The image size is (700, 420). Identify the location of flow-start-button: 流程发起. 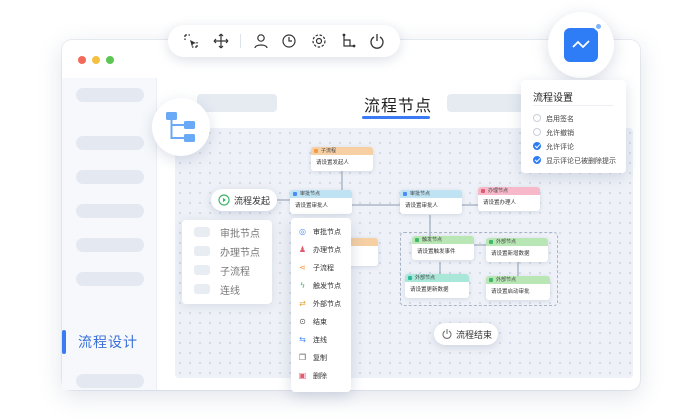
(244, 200).